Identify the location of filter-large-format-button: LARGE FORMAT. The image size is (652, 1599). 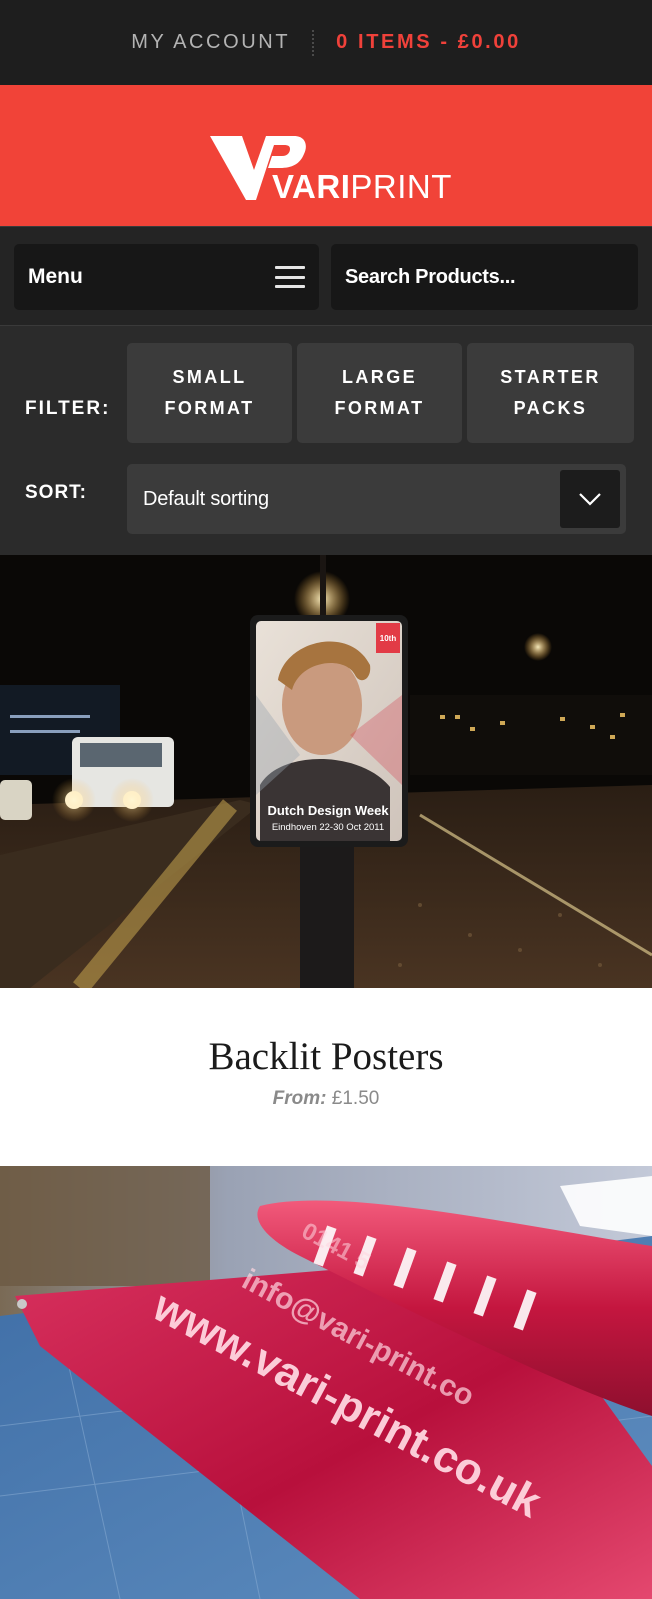
(379, 393).